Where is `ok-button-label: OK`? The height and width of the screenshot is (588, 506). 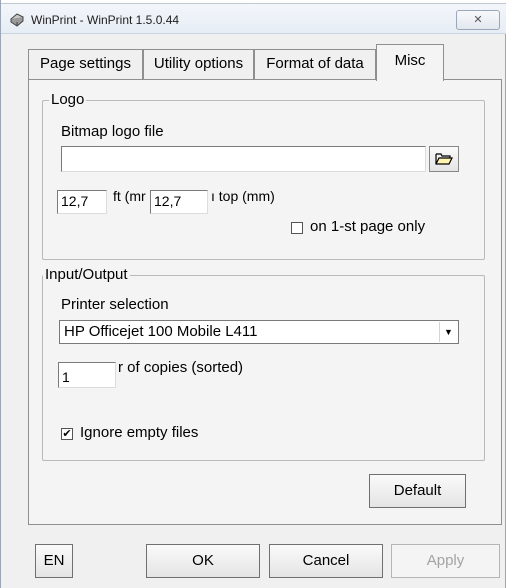
ok-button-label: OK is located at coordinates (203, 560).